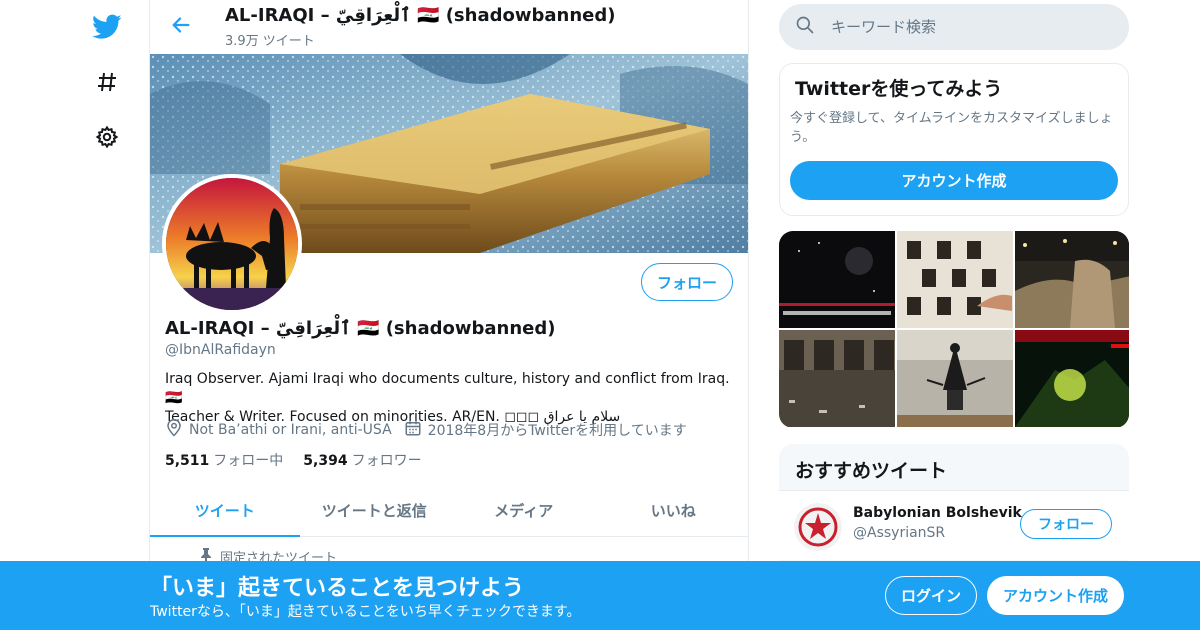 The image size is (1200, 630). I want to click on following-count: 5,511 フォロー中, so click(224, 460).